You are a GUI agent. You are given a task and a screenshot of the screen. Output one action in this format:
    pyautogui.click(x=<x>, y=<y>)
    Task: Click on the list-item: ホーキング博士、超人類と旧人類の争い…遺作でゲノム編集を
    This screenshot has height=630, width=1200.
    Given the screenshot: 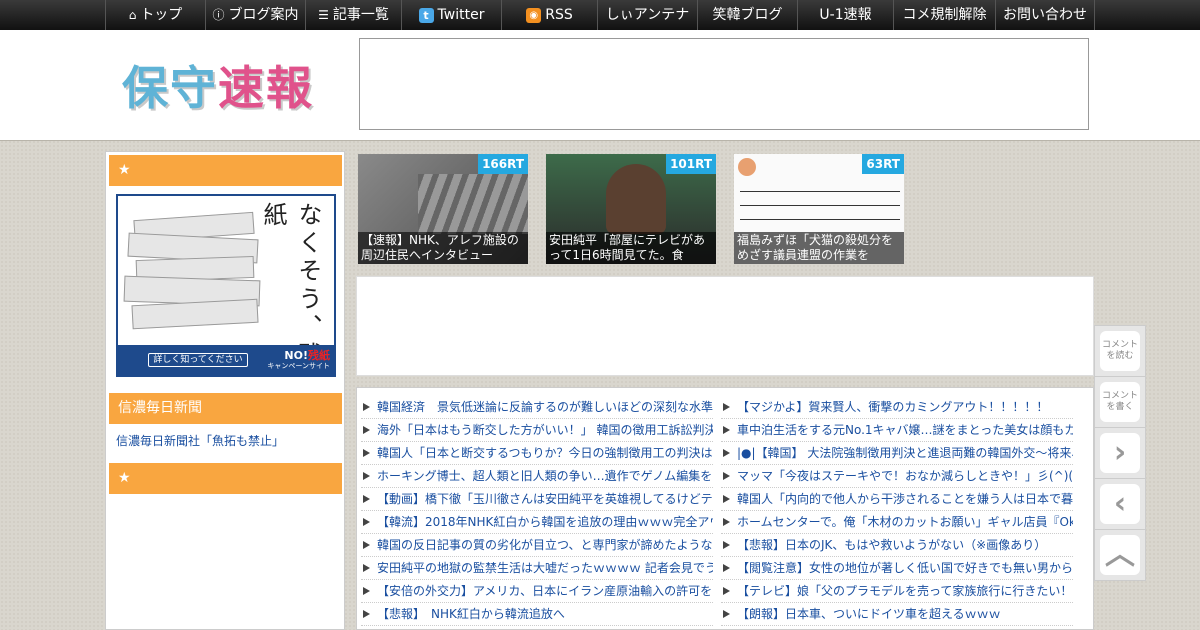 What is the action you would take?
    pyautogui.click(x=537, y=476)
    